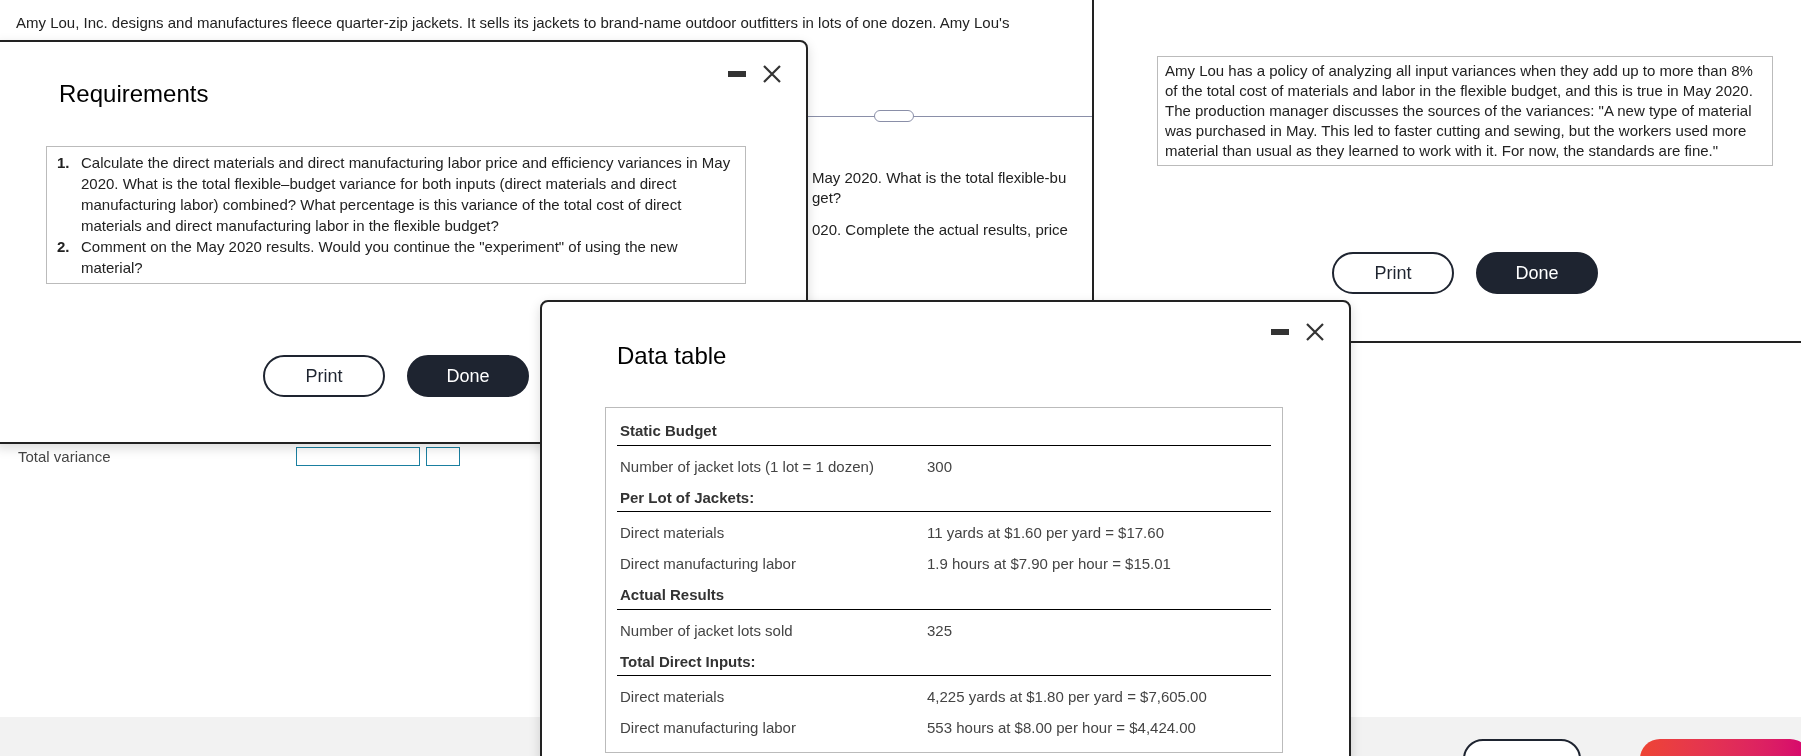  I want to click on question-text: Amy Lou, Inc. designs and manufactures fleece quarter-zip jackets. It sells its jackets to brand-name outdoor outfitters in lots of one dozen. Amy Lou's, so click(513, 23).